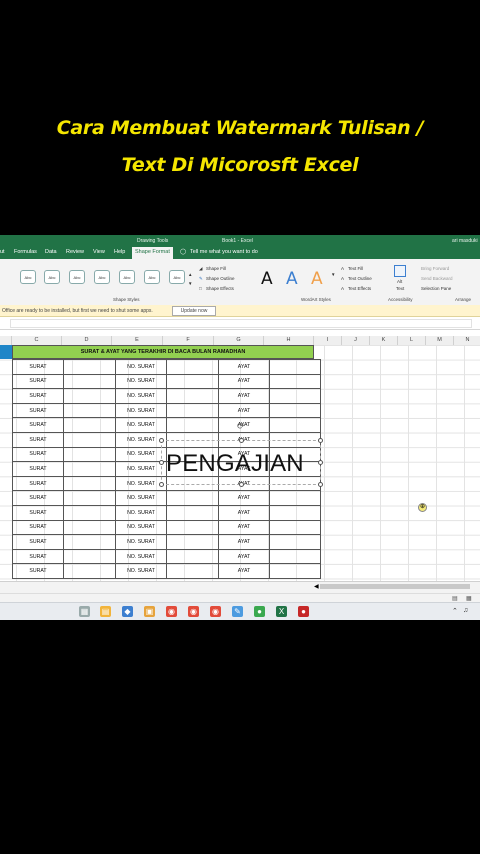 Image resolution: width=480 pixels, height=854 pixels. Describe the element at coordinates (435, 268) in the screenshot. I see `bring-forward-button: Bring Forward` at that location.